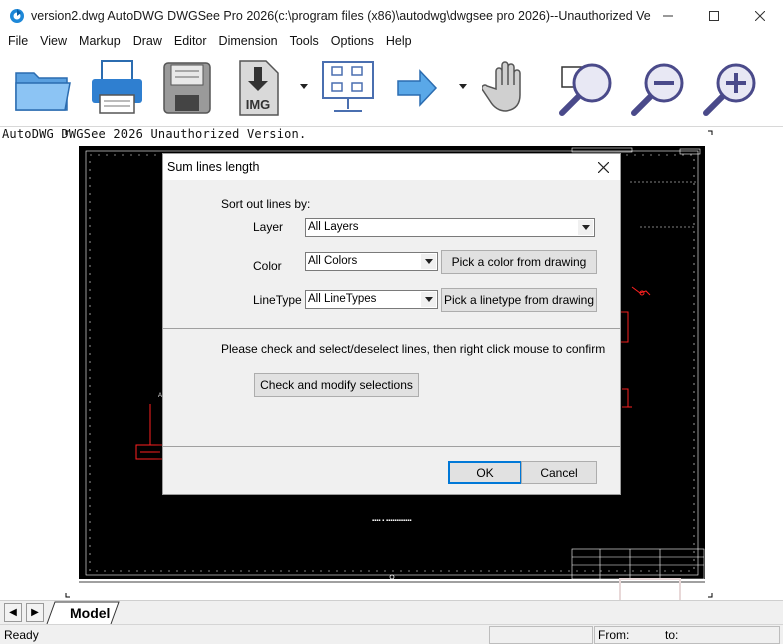 The image size is (783, 644). What do you see at coordinates (463, 87) in the screenshot?
I see `next-dropdown-icon` at bounding box center [463, 87].